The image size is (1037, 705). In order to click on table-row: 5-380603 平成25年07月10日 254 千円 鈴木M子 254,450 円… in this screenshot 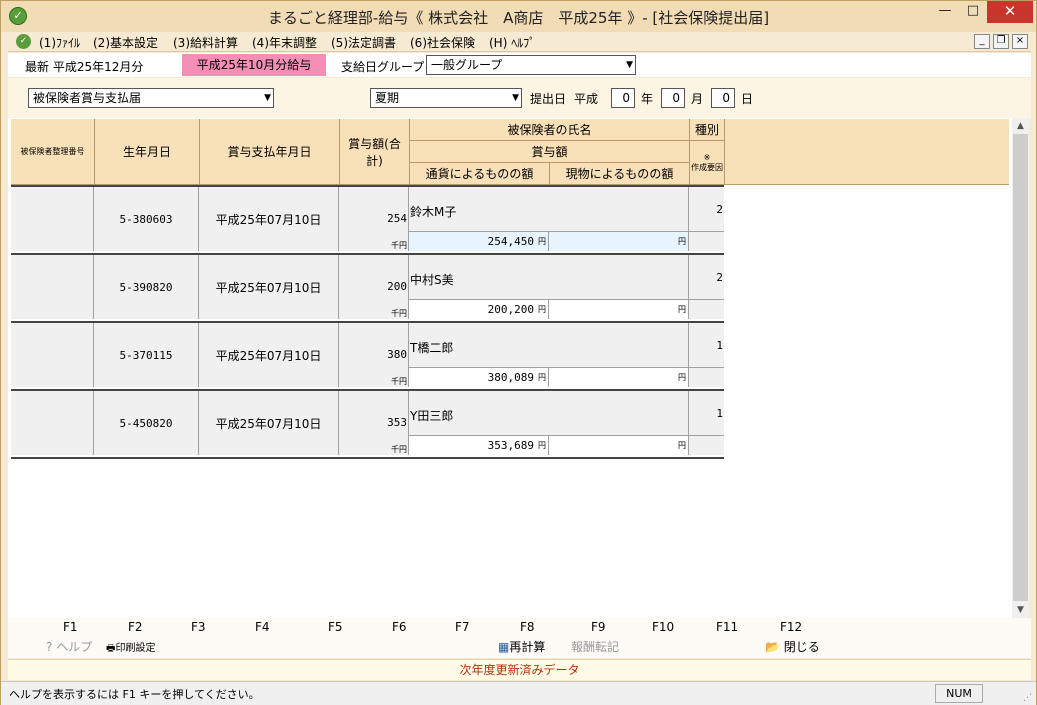, I will do `click(367, 218)`.